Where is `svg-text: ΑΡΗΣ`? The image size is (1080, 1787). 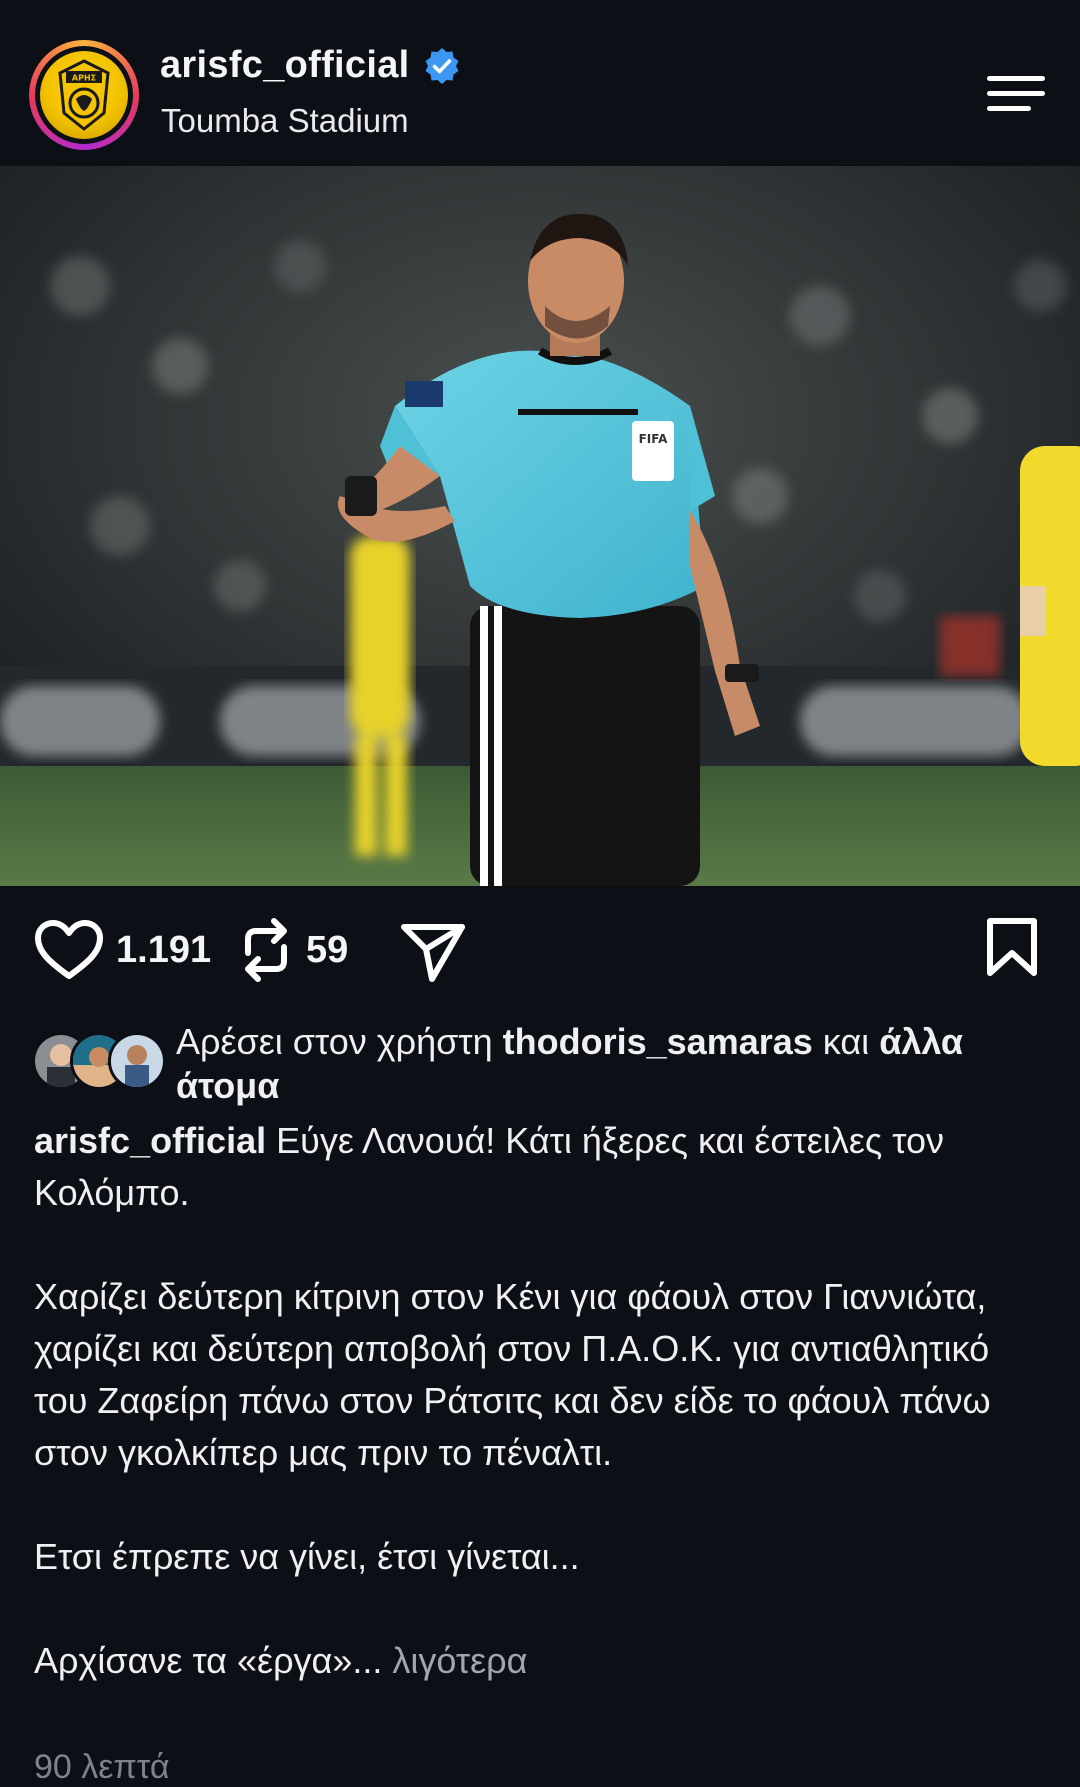 svg-text: ΑΡΗΣ is located at coordinates (84, 78).